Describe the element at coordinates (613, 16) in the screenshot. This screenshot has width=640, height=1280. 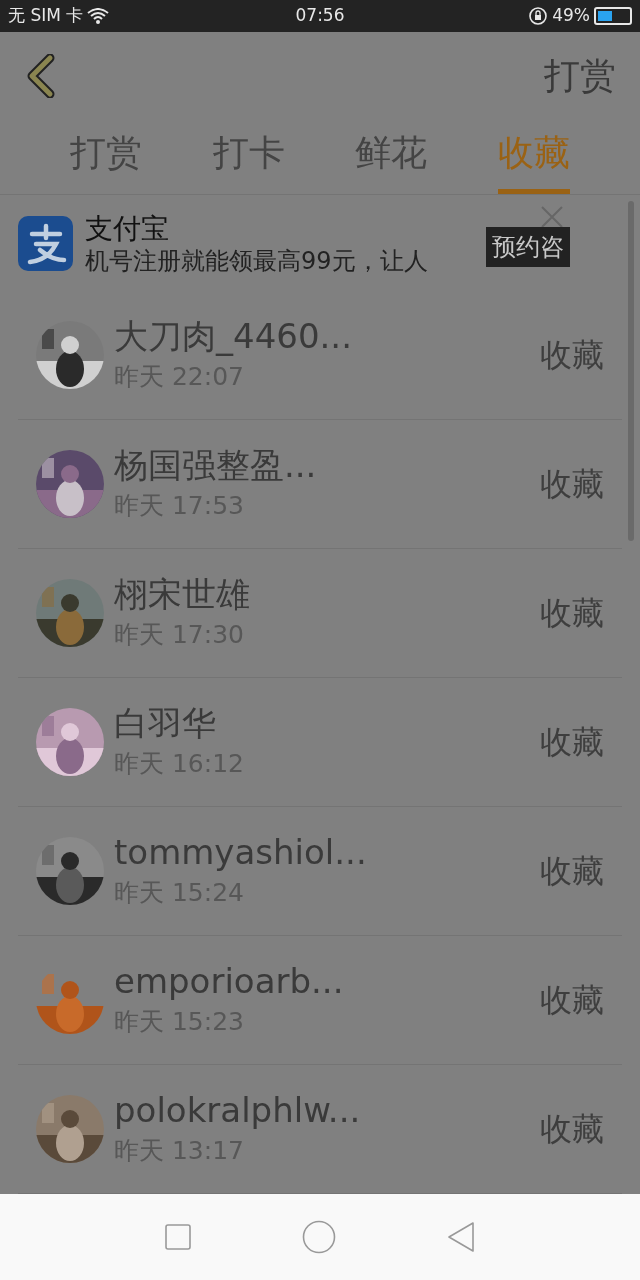
I see `battery-icon` at that location.